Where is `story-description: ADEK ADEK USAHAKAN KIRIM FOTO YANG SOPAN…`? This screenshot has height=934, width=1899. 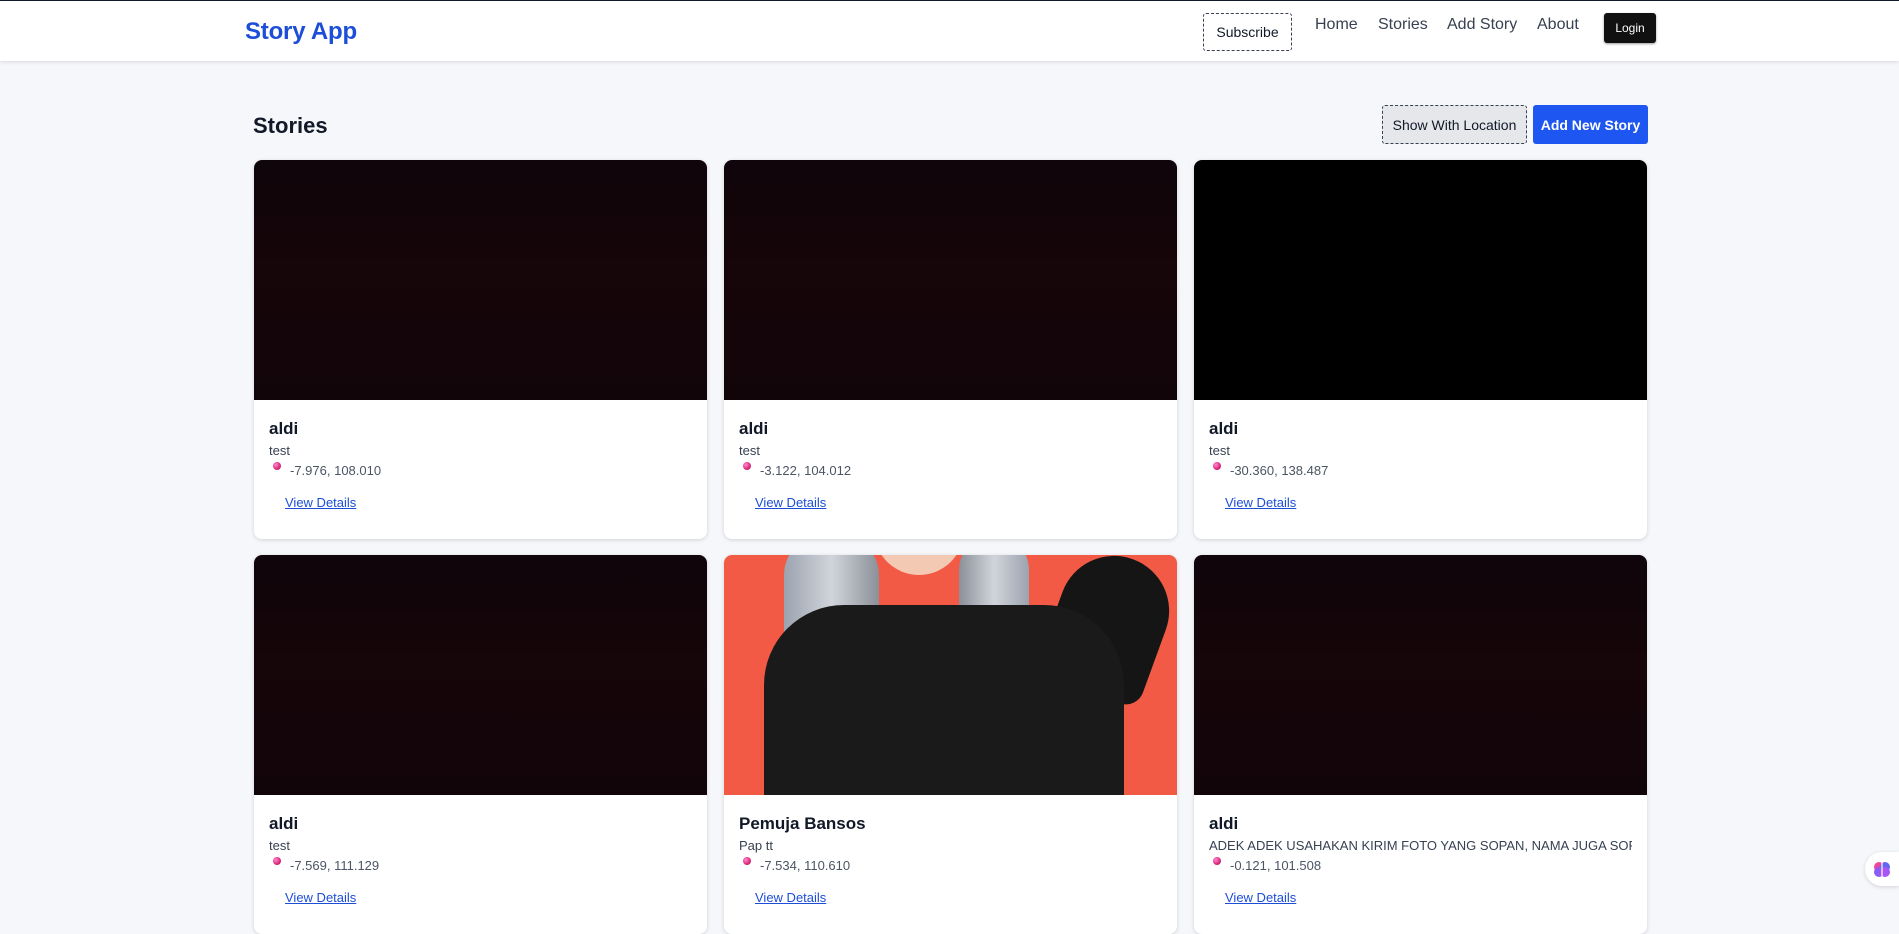
story-description: ADEK ADEK USAHAKAN KIRIM FOTO YANG SOPAN… is located at coordinates (1420, 845).